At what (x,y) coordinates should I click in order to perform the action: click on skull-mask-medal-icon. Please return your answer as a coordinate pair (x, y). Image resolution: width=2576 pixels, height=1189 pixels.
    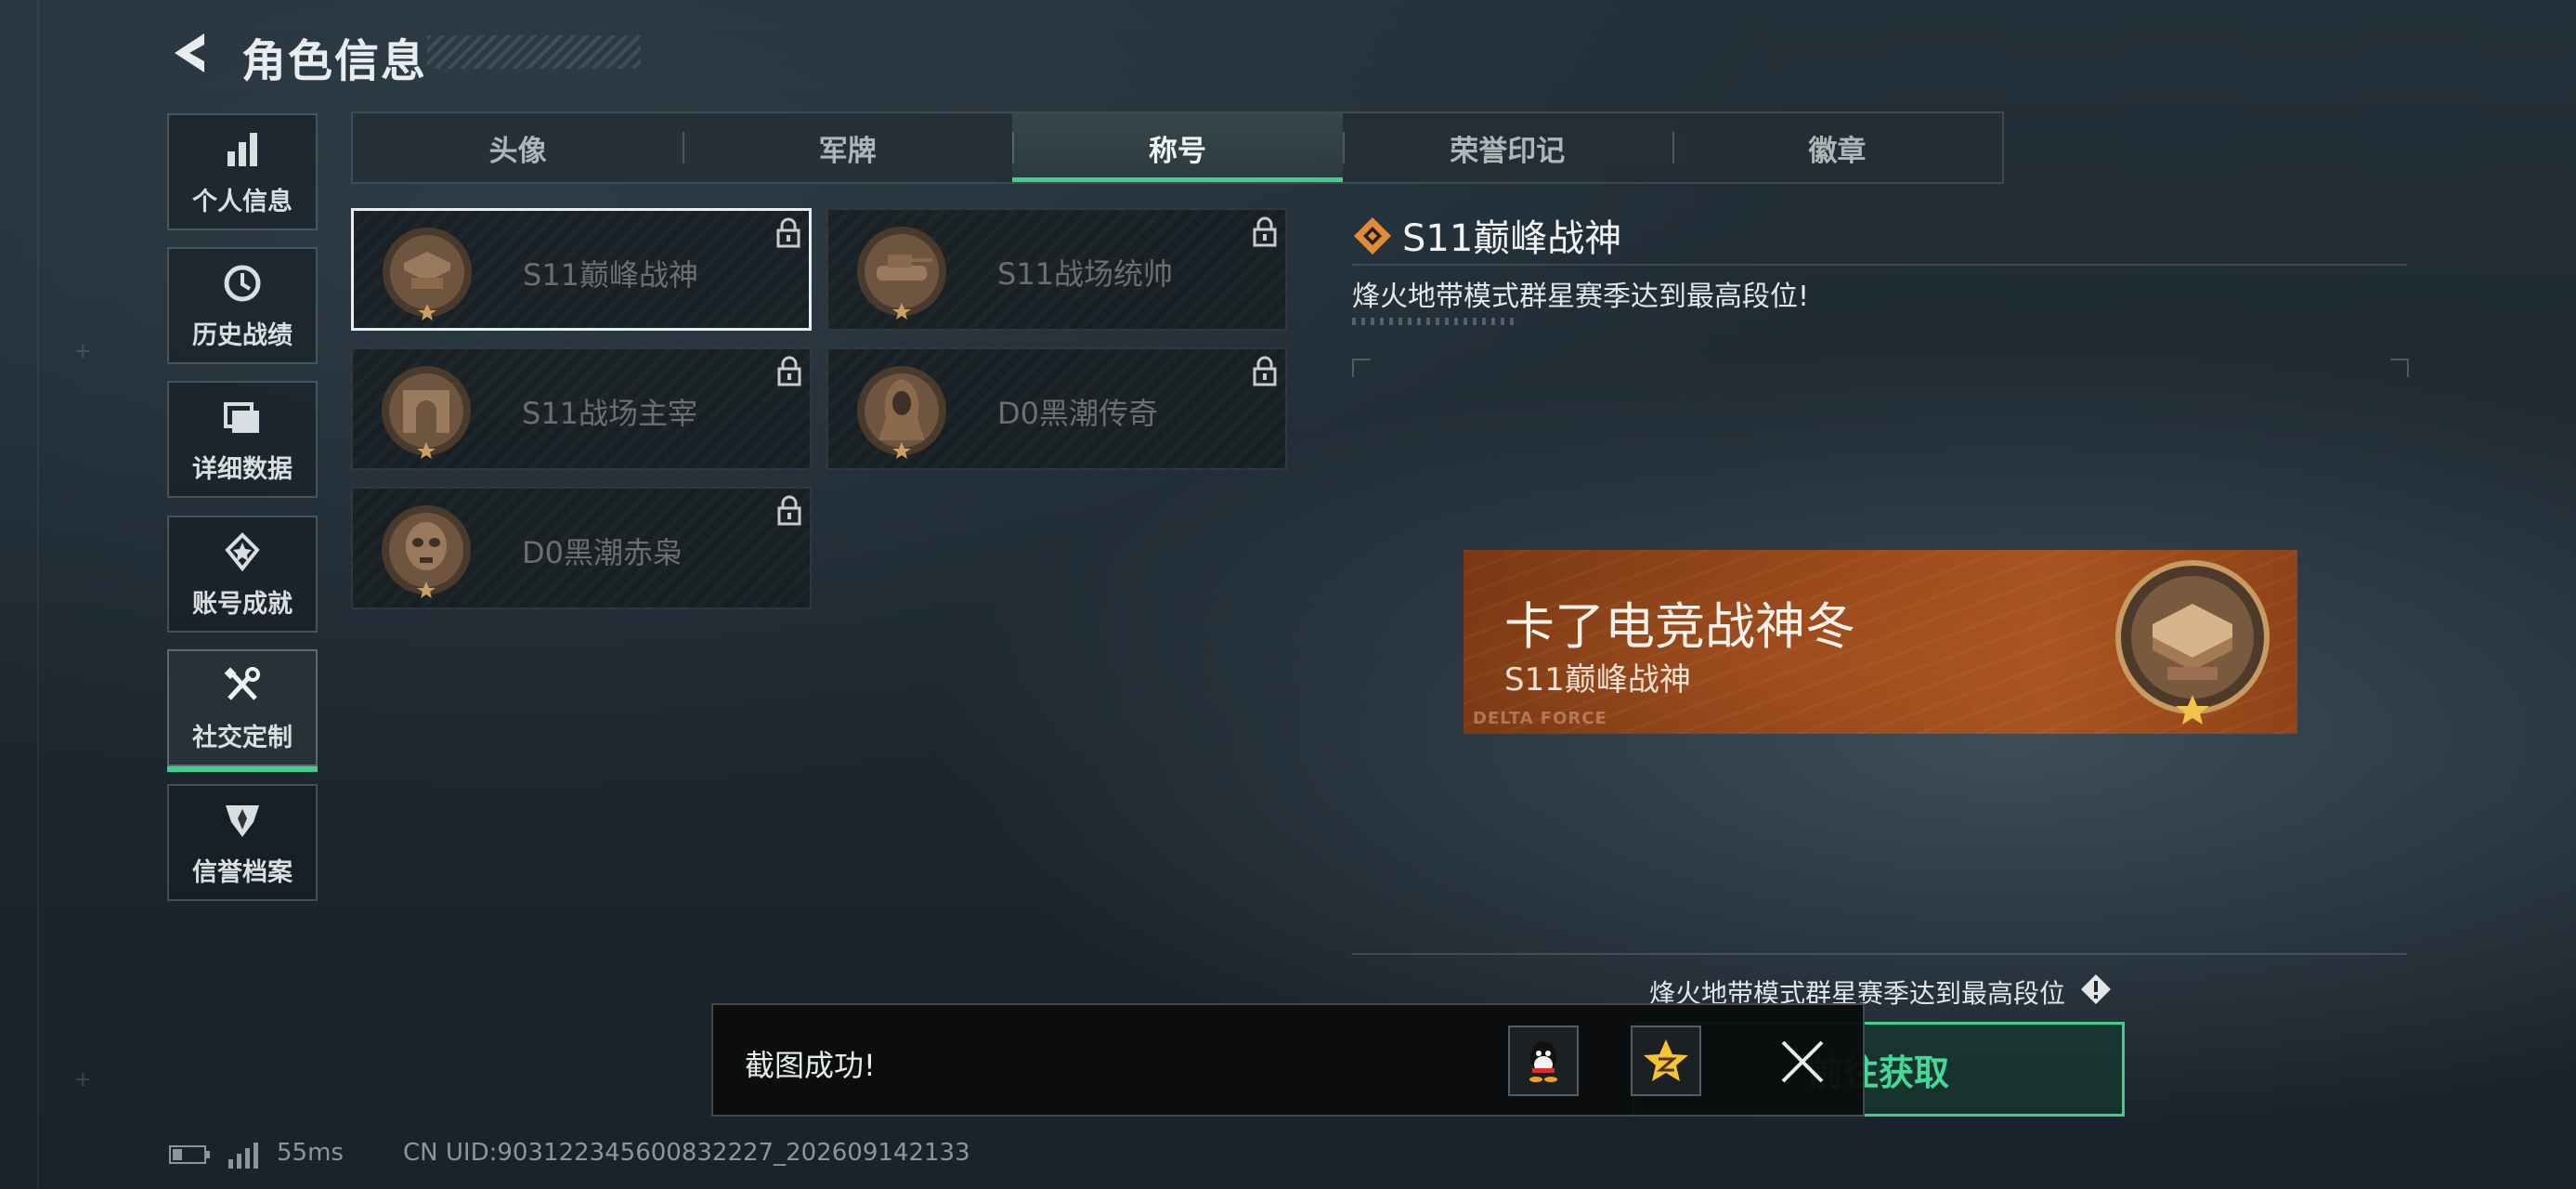
    Looking at the image, I should click on (427, 551).